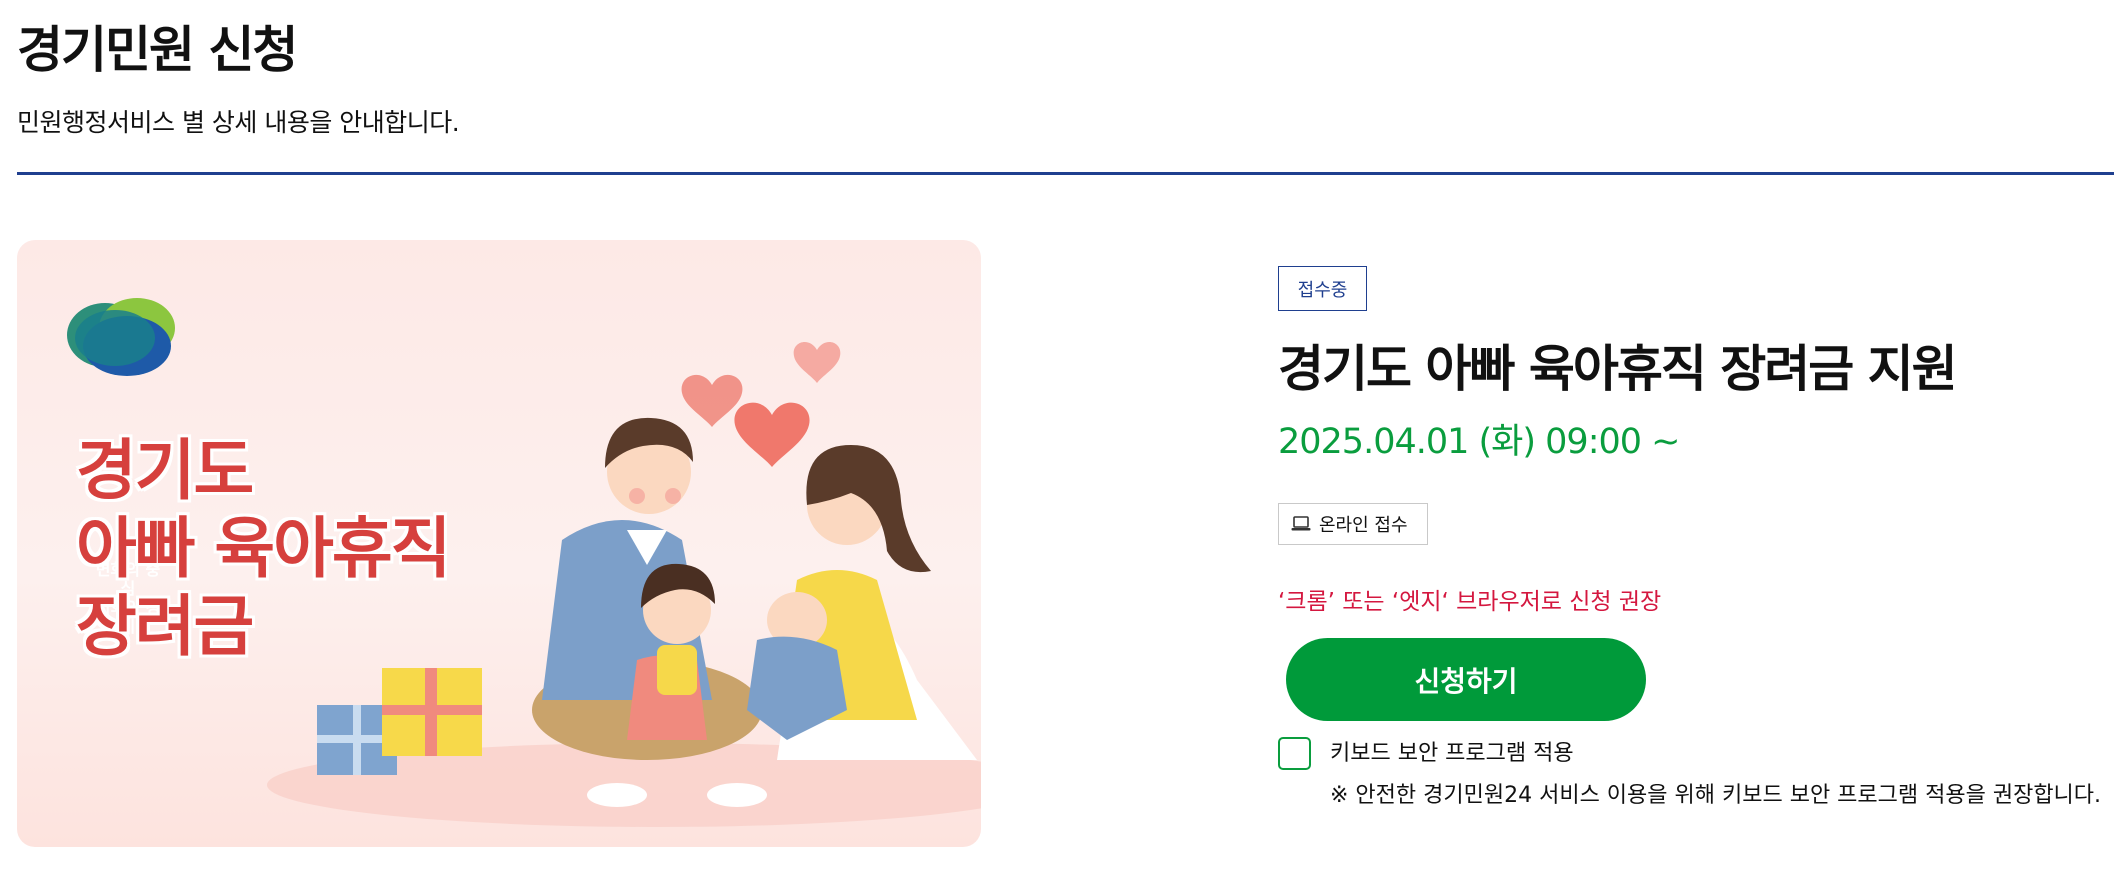 The image size is (2114, 877). I want to click on keyboard-security-label: 키보드 보안 프로그램 적용, so click(1452, 753).